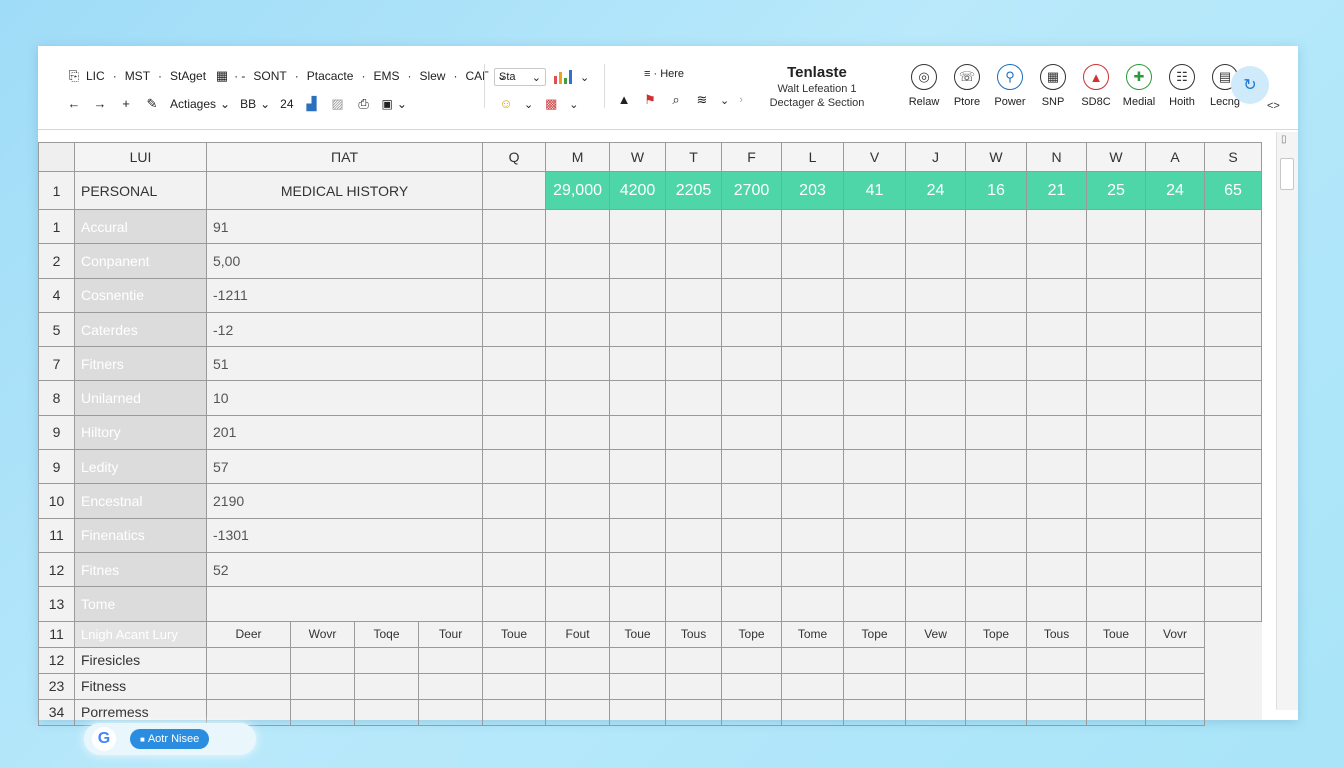  What do you see at coordinates (1175, 157) in the screenshot?
I see `column-header: A` at bounding box center [1175, 157].